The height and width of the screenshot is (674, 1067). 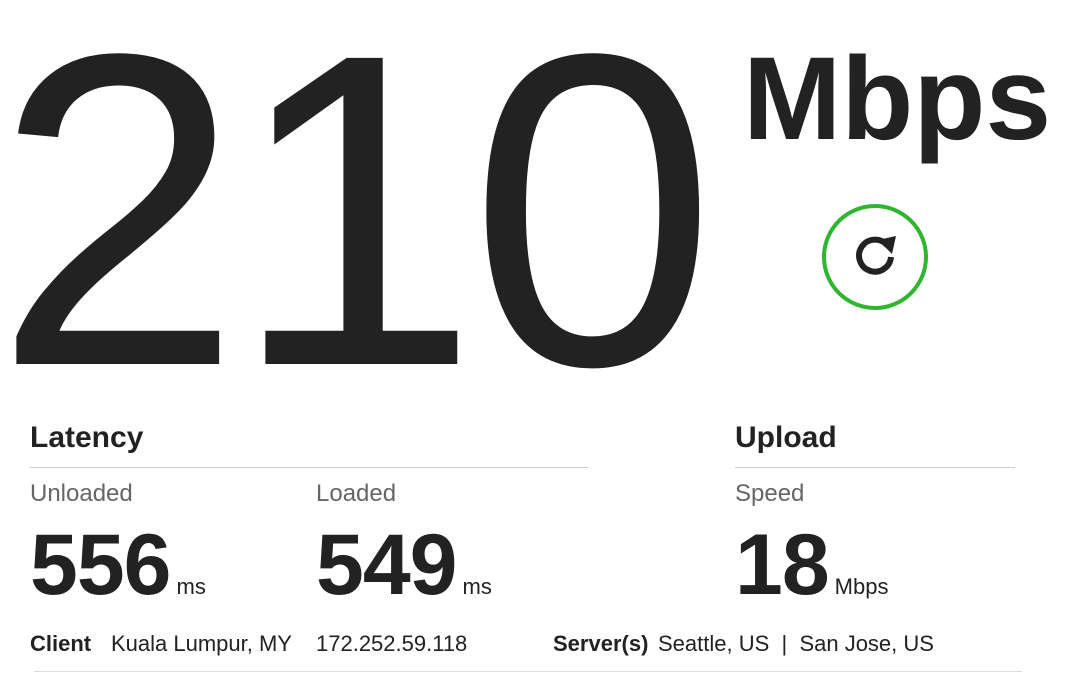 I want to click on client-location: Kuala Lumpur, MY, so click(x=201, y=643).